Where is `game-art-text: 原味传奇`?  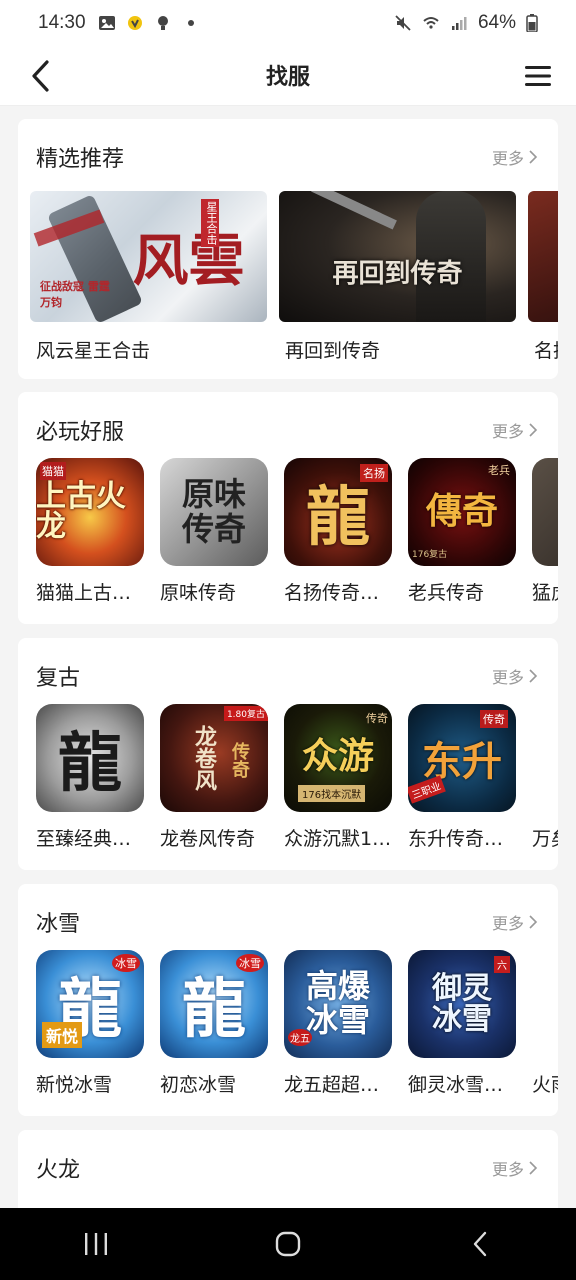 game-art-text: 原味传奇 is located at coordinates (213, 511).